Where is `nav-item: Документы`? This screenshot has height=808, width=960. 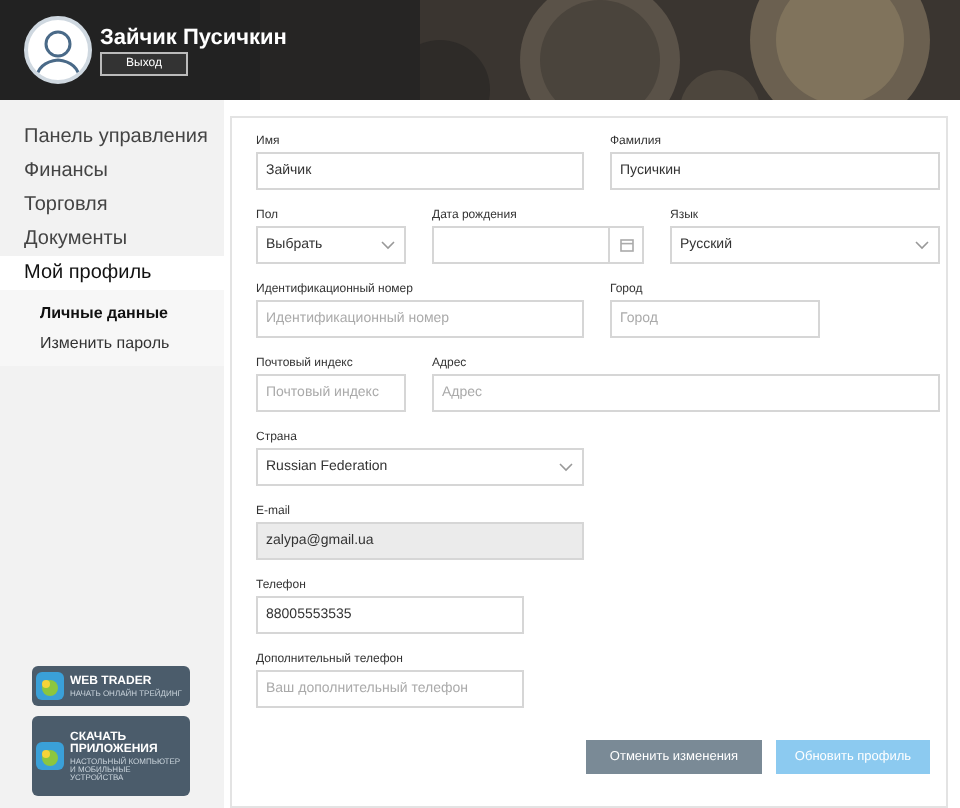 nav-item: Документы is located at coordinates (112, 239).